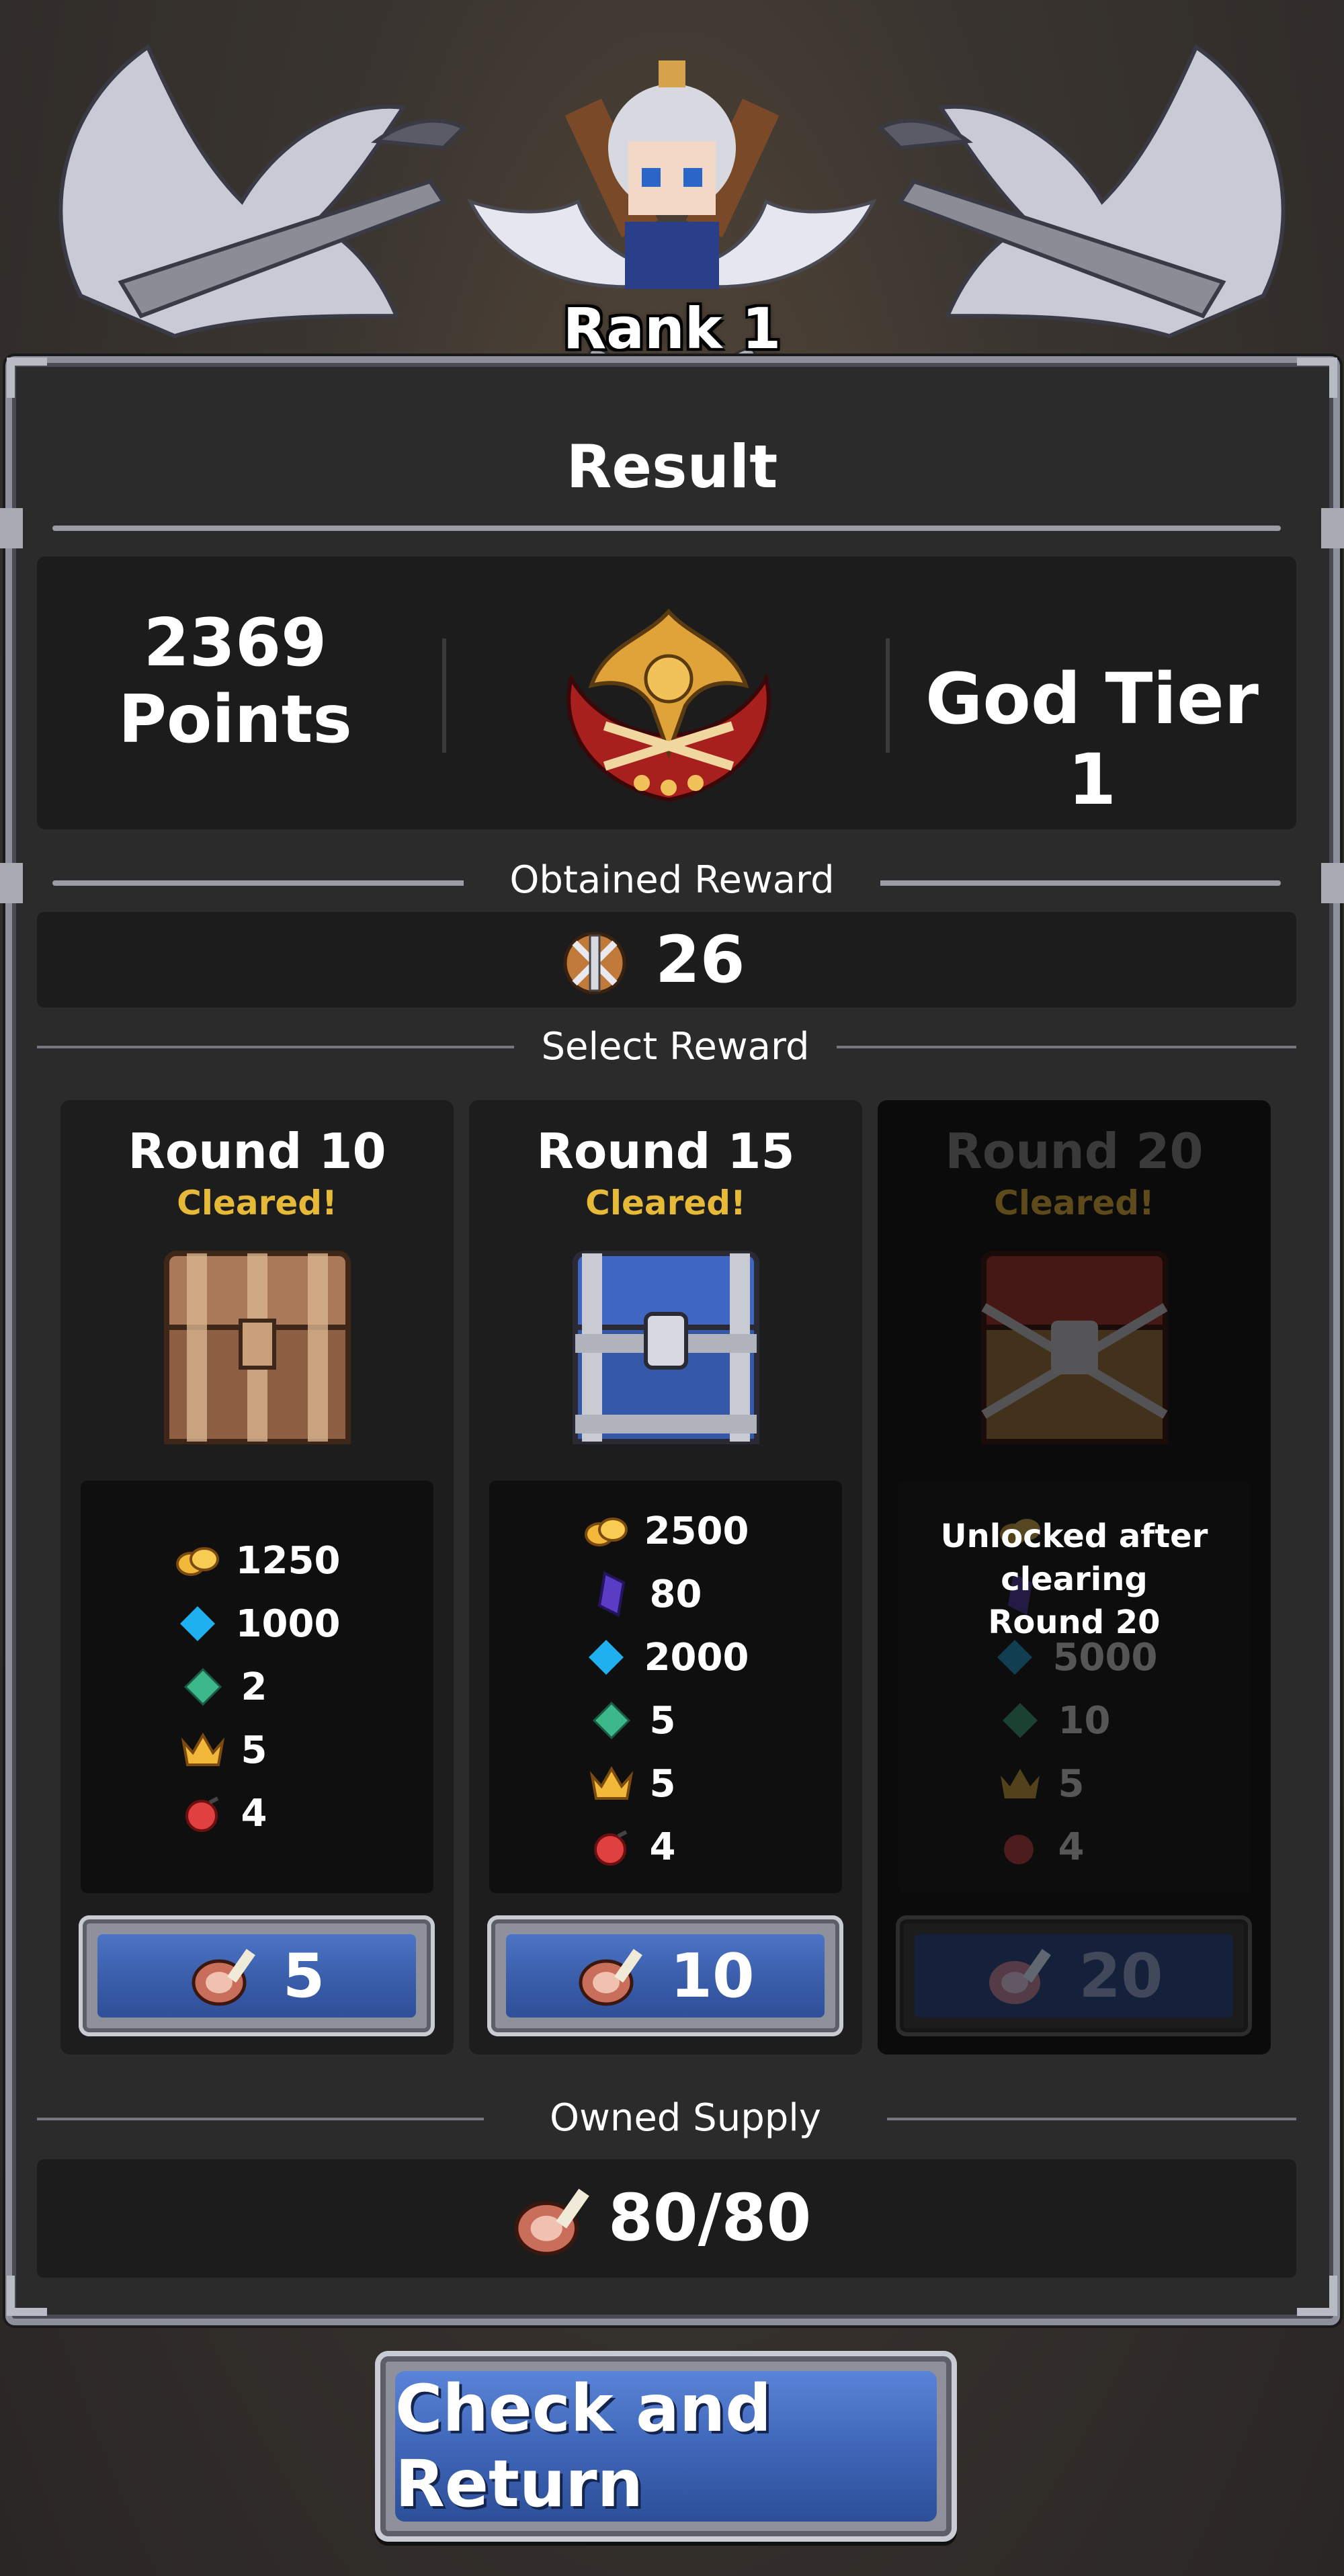  I want to click on right-eagle-icon, so click(1081, 192).